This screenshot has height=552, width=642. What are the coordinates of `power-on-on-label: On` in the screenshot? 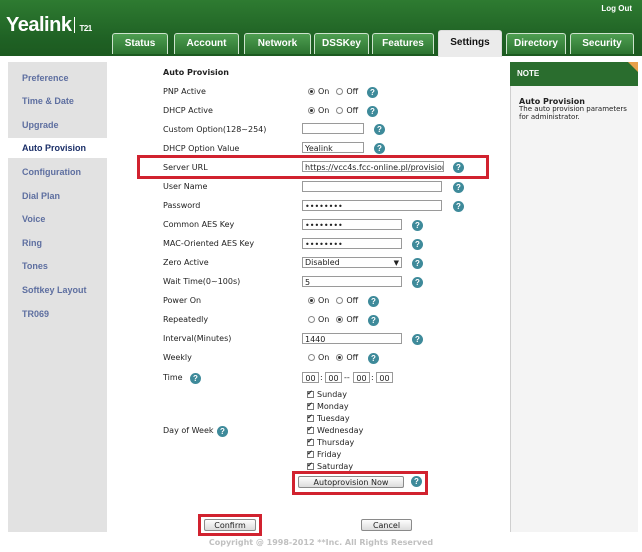 It's located at (324, 300).